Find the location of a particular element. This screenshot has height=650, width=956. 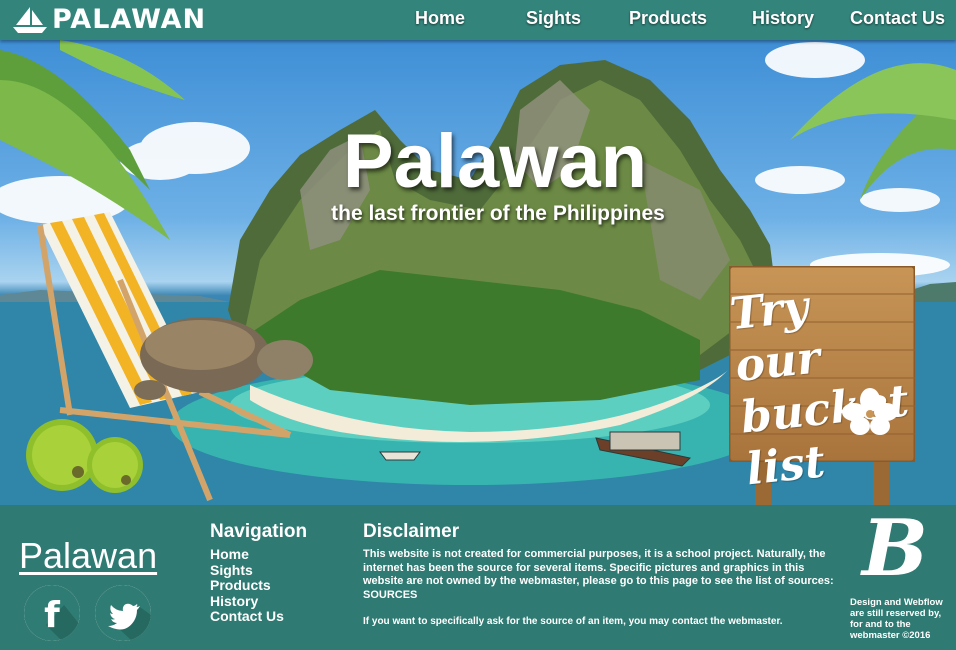

hero-subtitle: the last frontier of the Philippines is located at coordinates (498, 213).